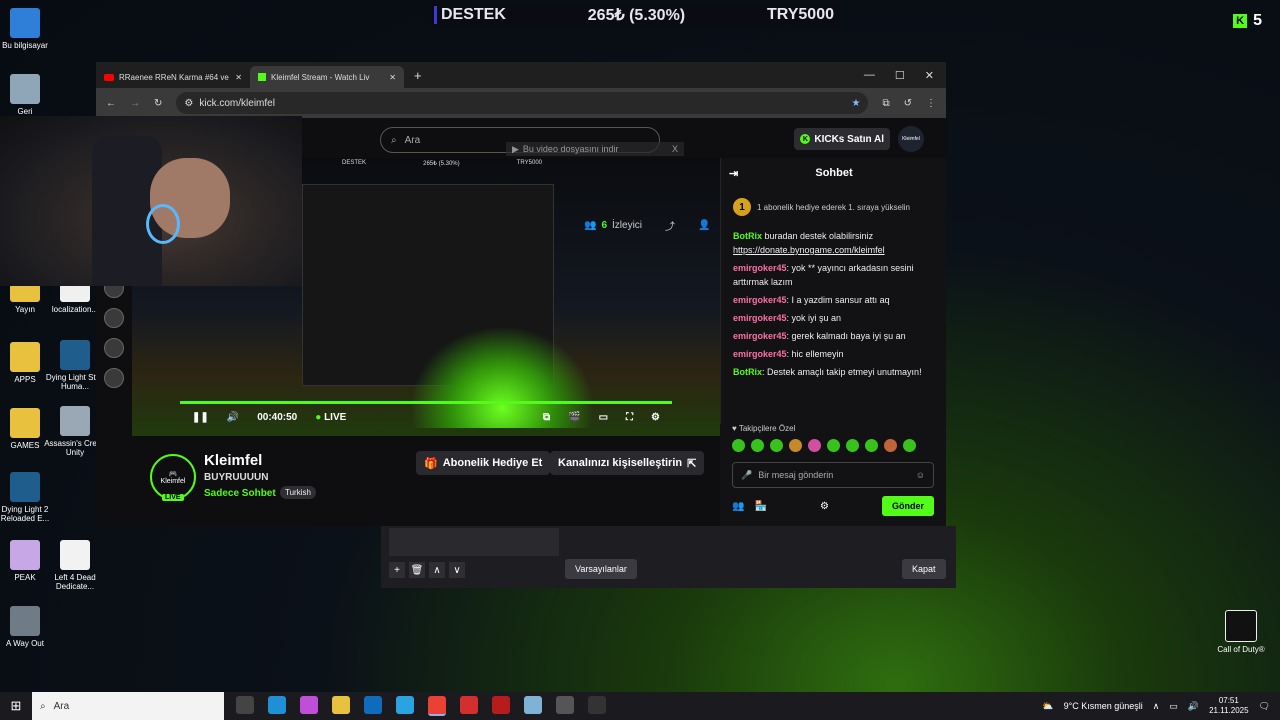 The width and height of the screenshot is (1280, 720). What do you see at coordinates (437, 706) in the screenshot?
I see `chrome-icon` at bounding box center [437, 706].